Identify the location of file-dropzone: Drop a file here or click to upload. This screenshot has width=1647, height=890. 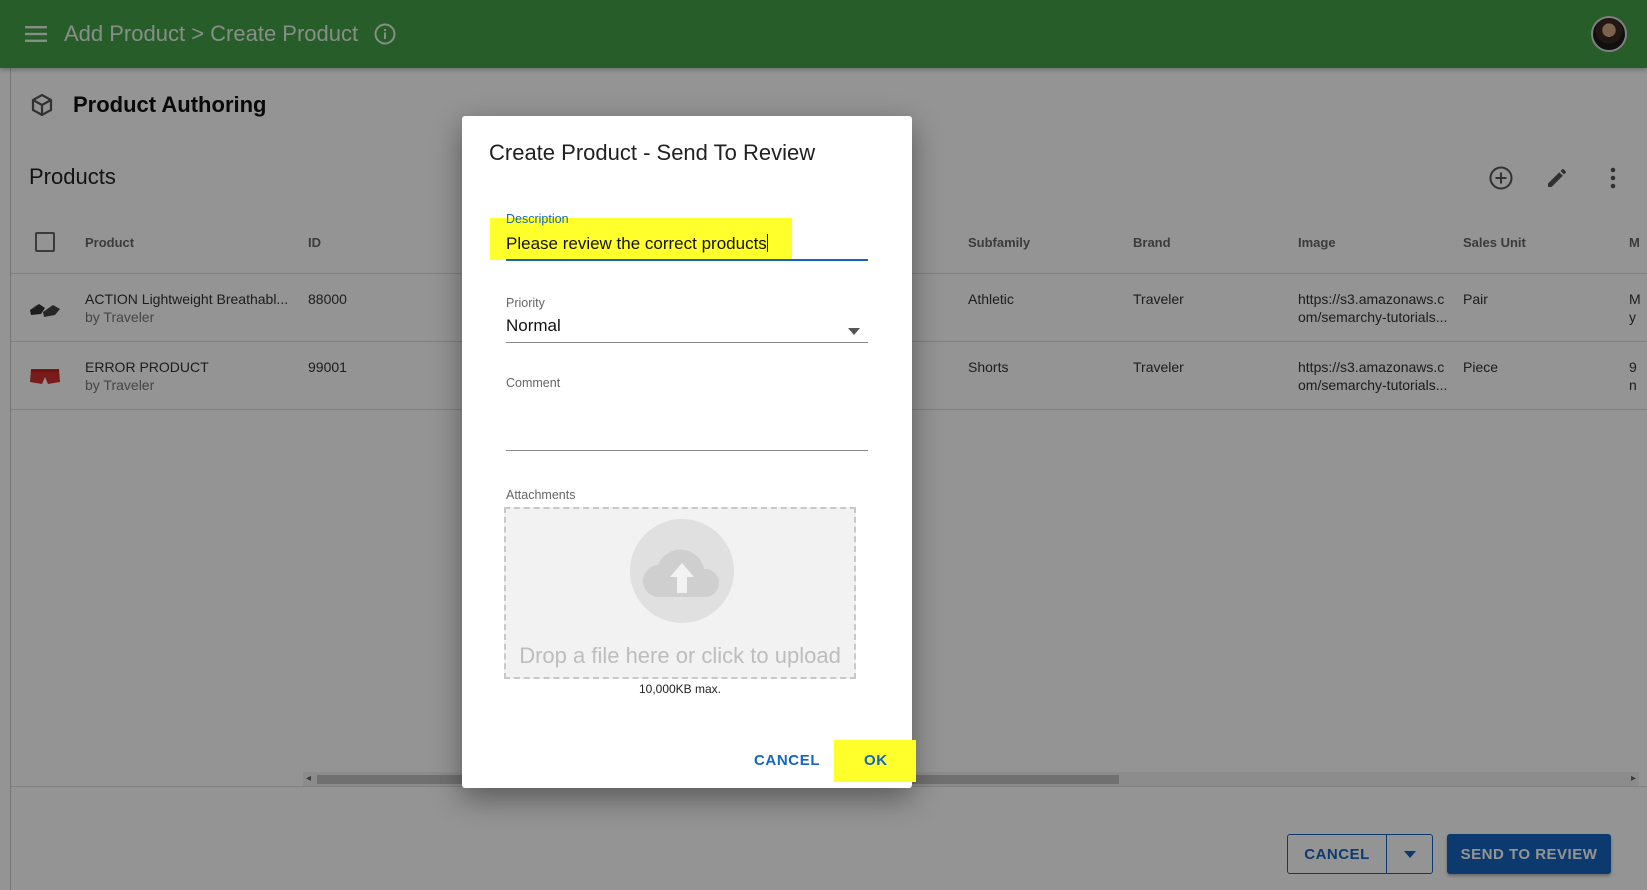
(680, 593).